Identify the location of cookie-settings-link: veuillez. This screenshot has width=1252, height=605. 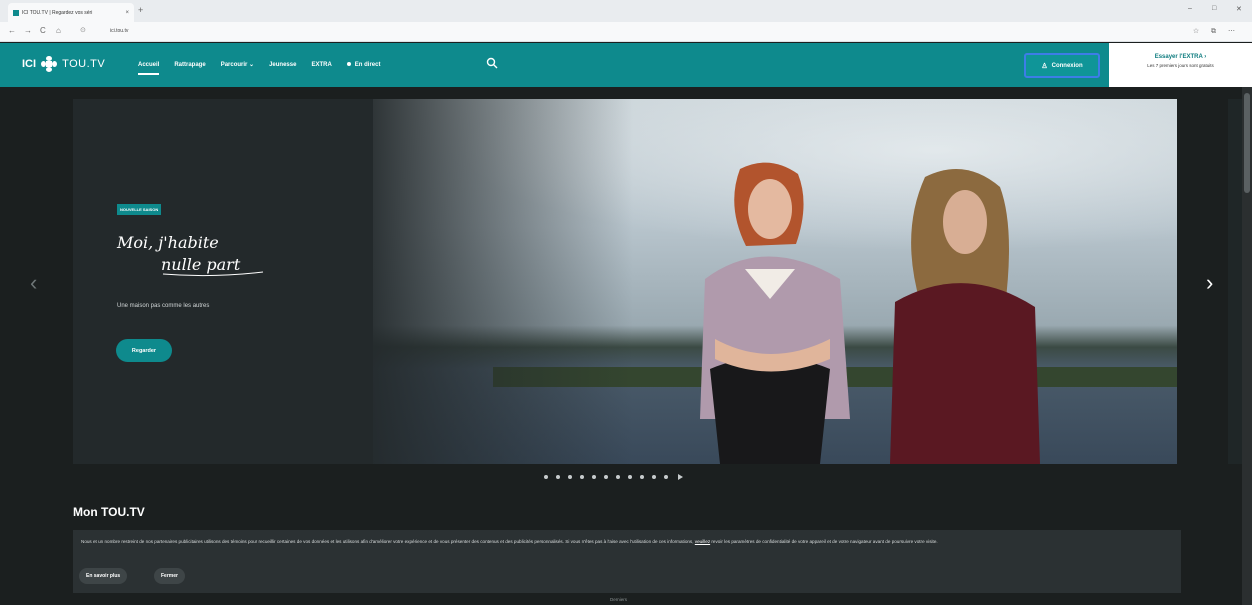
(702, 541).